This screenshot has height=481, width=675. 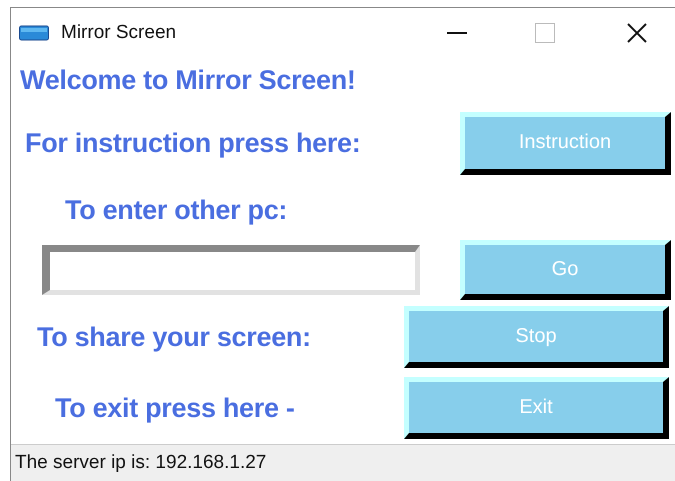 What do you see at coordinates (231, 270) in the screenshot?
I see `ip-input-field` at bounding box center [231, 270].